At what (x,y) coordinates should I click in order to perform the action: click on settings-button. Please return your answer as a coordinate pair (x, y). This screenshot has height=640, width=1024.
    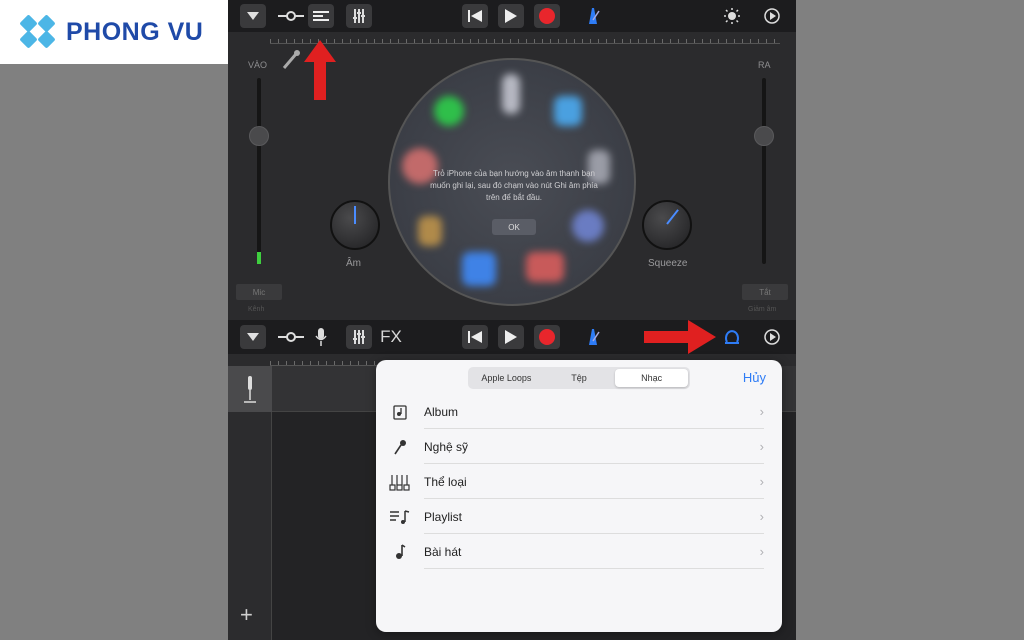
    Looking at the image, I should click on (732, 16).